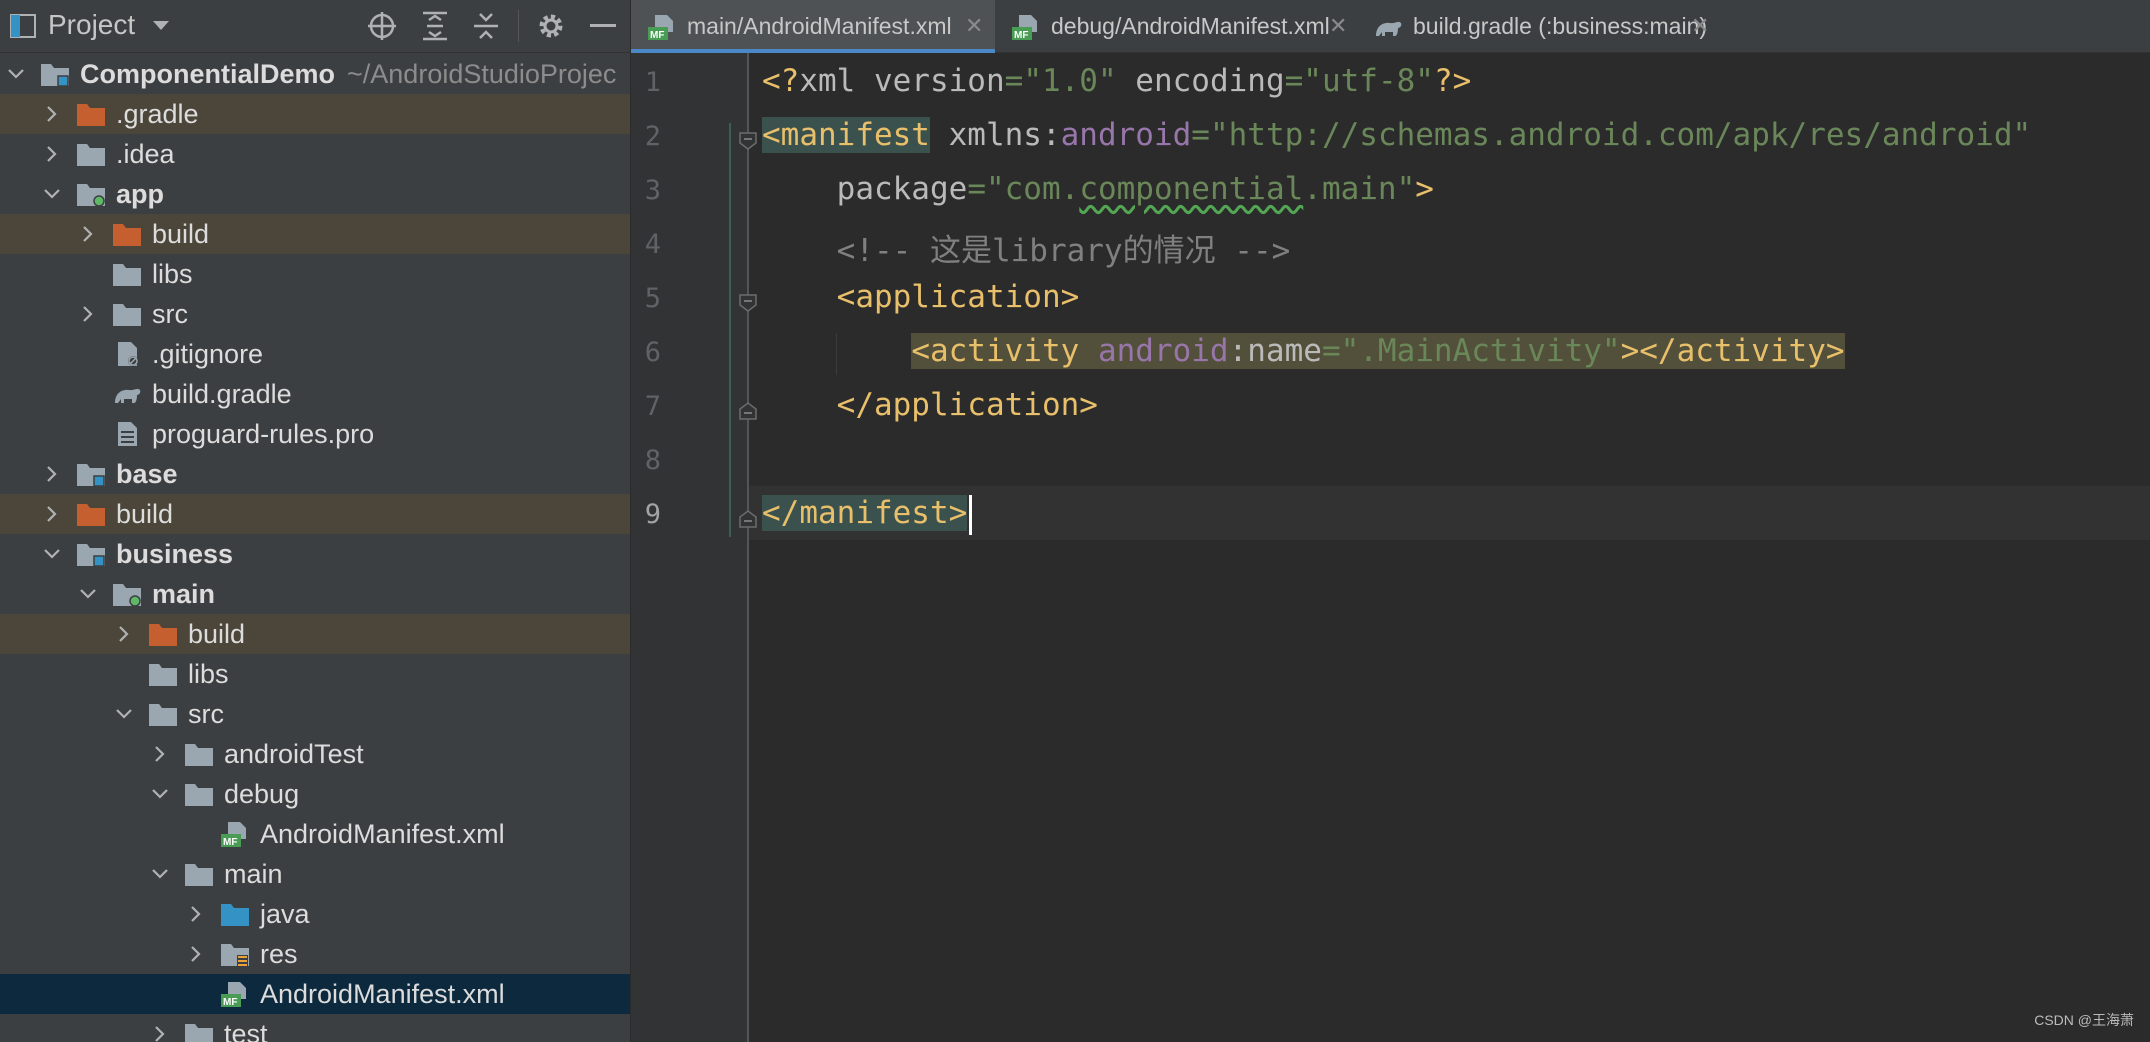 Image resolution: width=2150 pixels, height=1042 pixels. I want to click on line-number: 4, so click(652, 244).